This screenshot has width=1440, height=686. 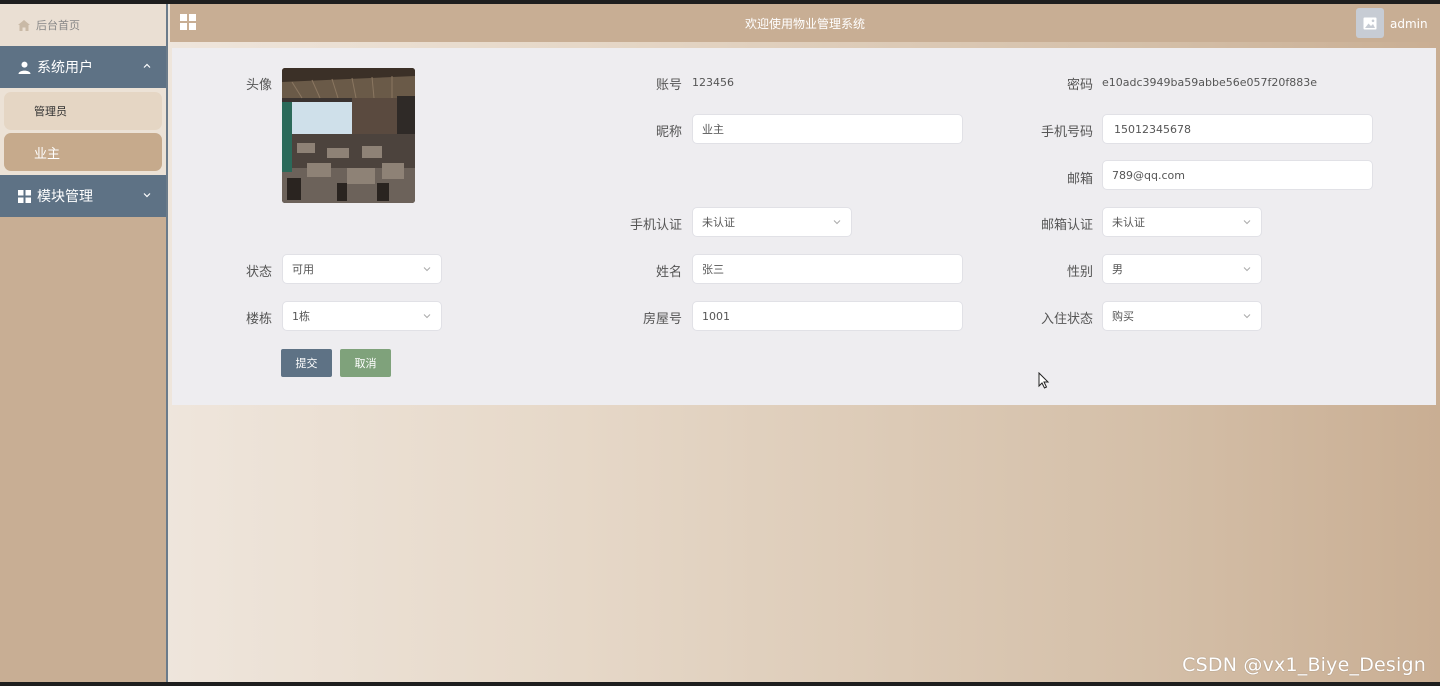 I want to click on email-input: 789@qq.com, so click(x=1237, y=175).